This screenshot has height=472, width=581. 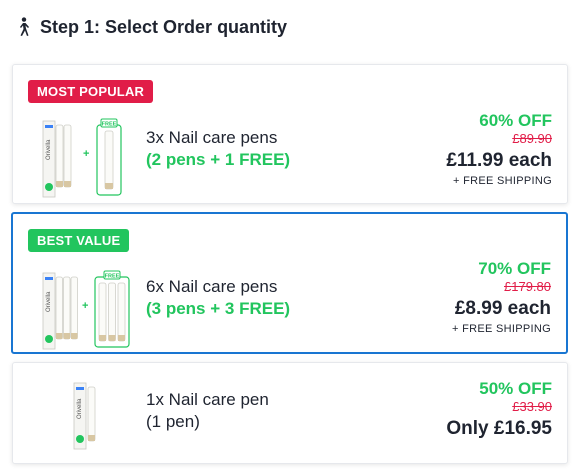 I want to click on original-price: £33.90, so click(x=532, y=406).